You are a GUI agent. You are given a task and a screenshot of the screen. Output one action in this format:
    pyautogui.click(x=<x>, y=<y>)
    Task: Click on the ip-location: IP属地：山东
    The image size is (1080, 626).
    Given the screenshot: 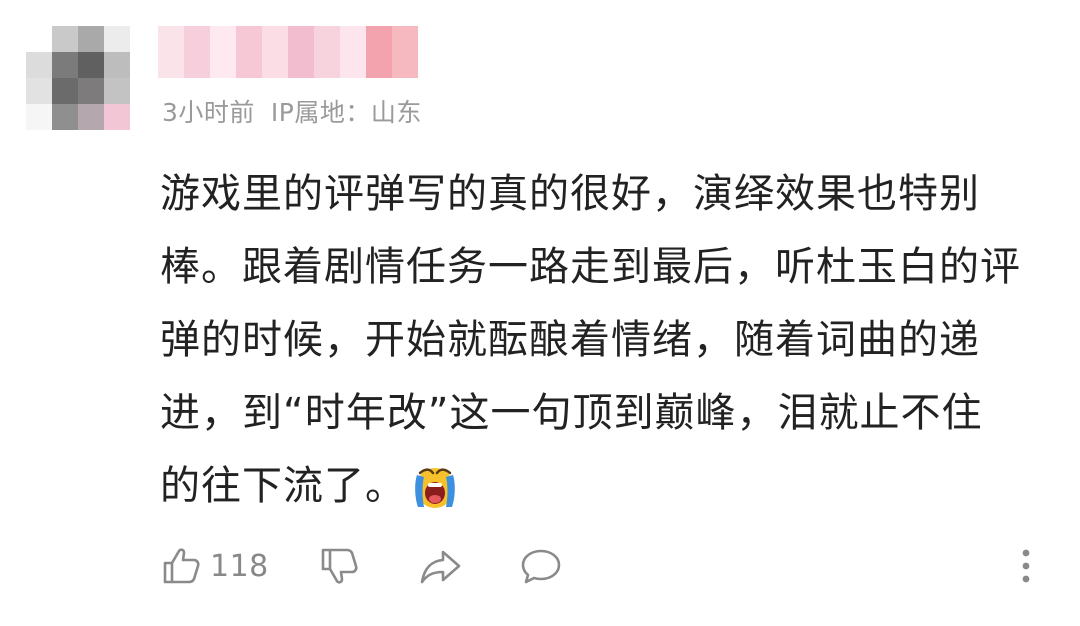 What is the action you would take?
    pyautogui.click(x=346, y=112)
    